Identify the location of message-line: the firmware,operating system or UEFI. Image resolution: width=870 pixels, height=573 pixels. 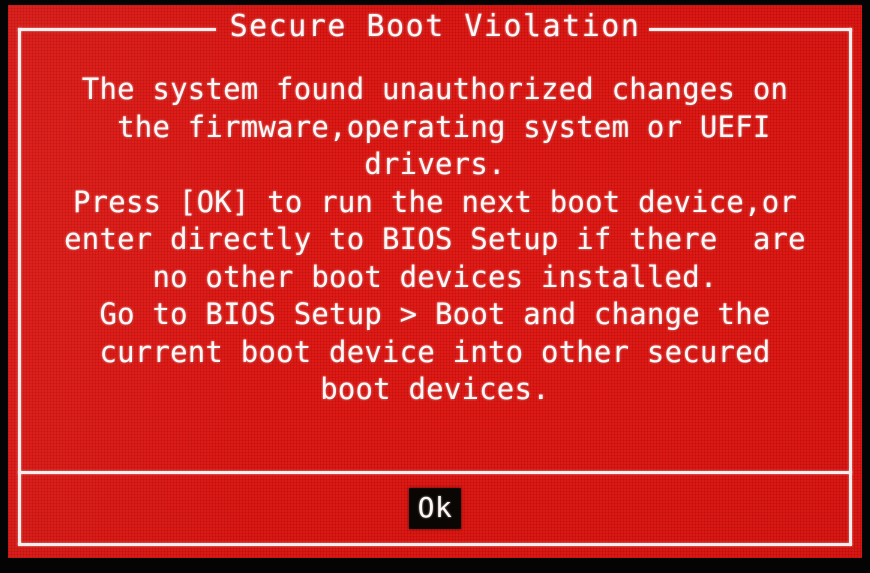
(435, 126).